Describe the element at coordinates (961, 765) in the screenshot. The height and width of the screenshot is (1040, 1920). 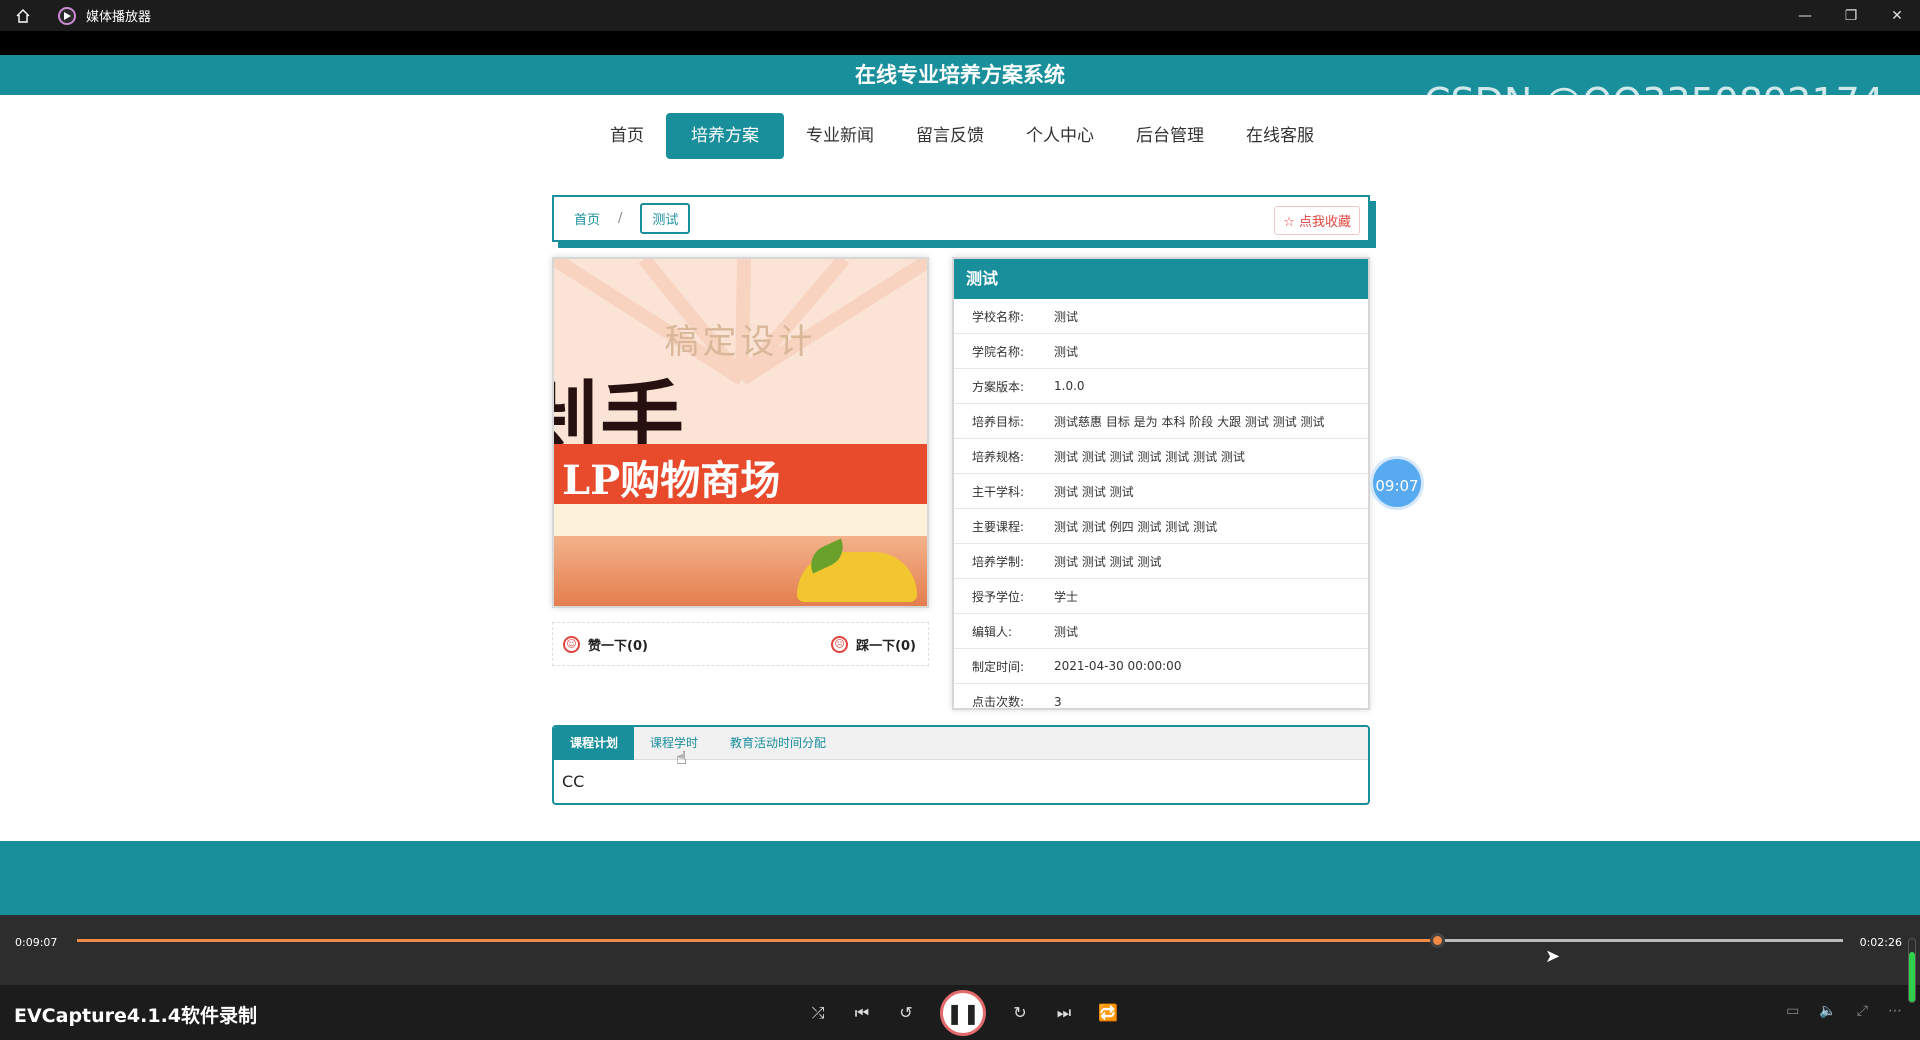
I see `course-tabs: 课程计划 课程学时 教育活动时间分配 CC` at that location.